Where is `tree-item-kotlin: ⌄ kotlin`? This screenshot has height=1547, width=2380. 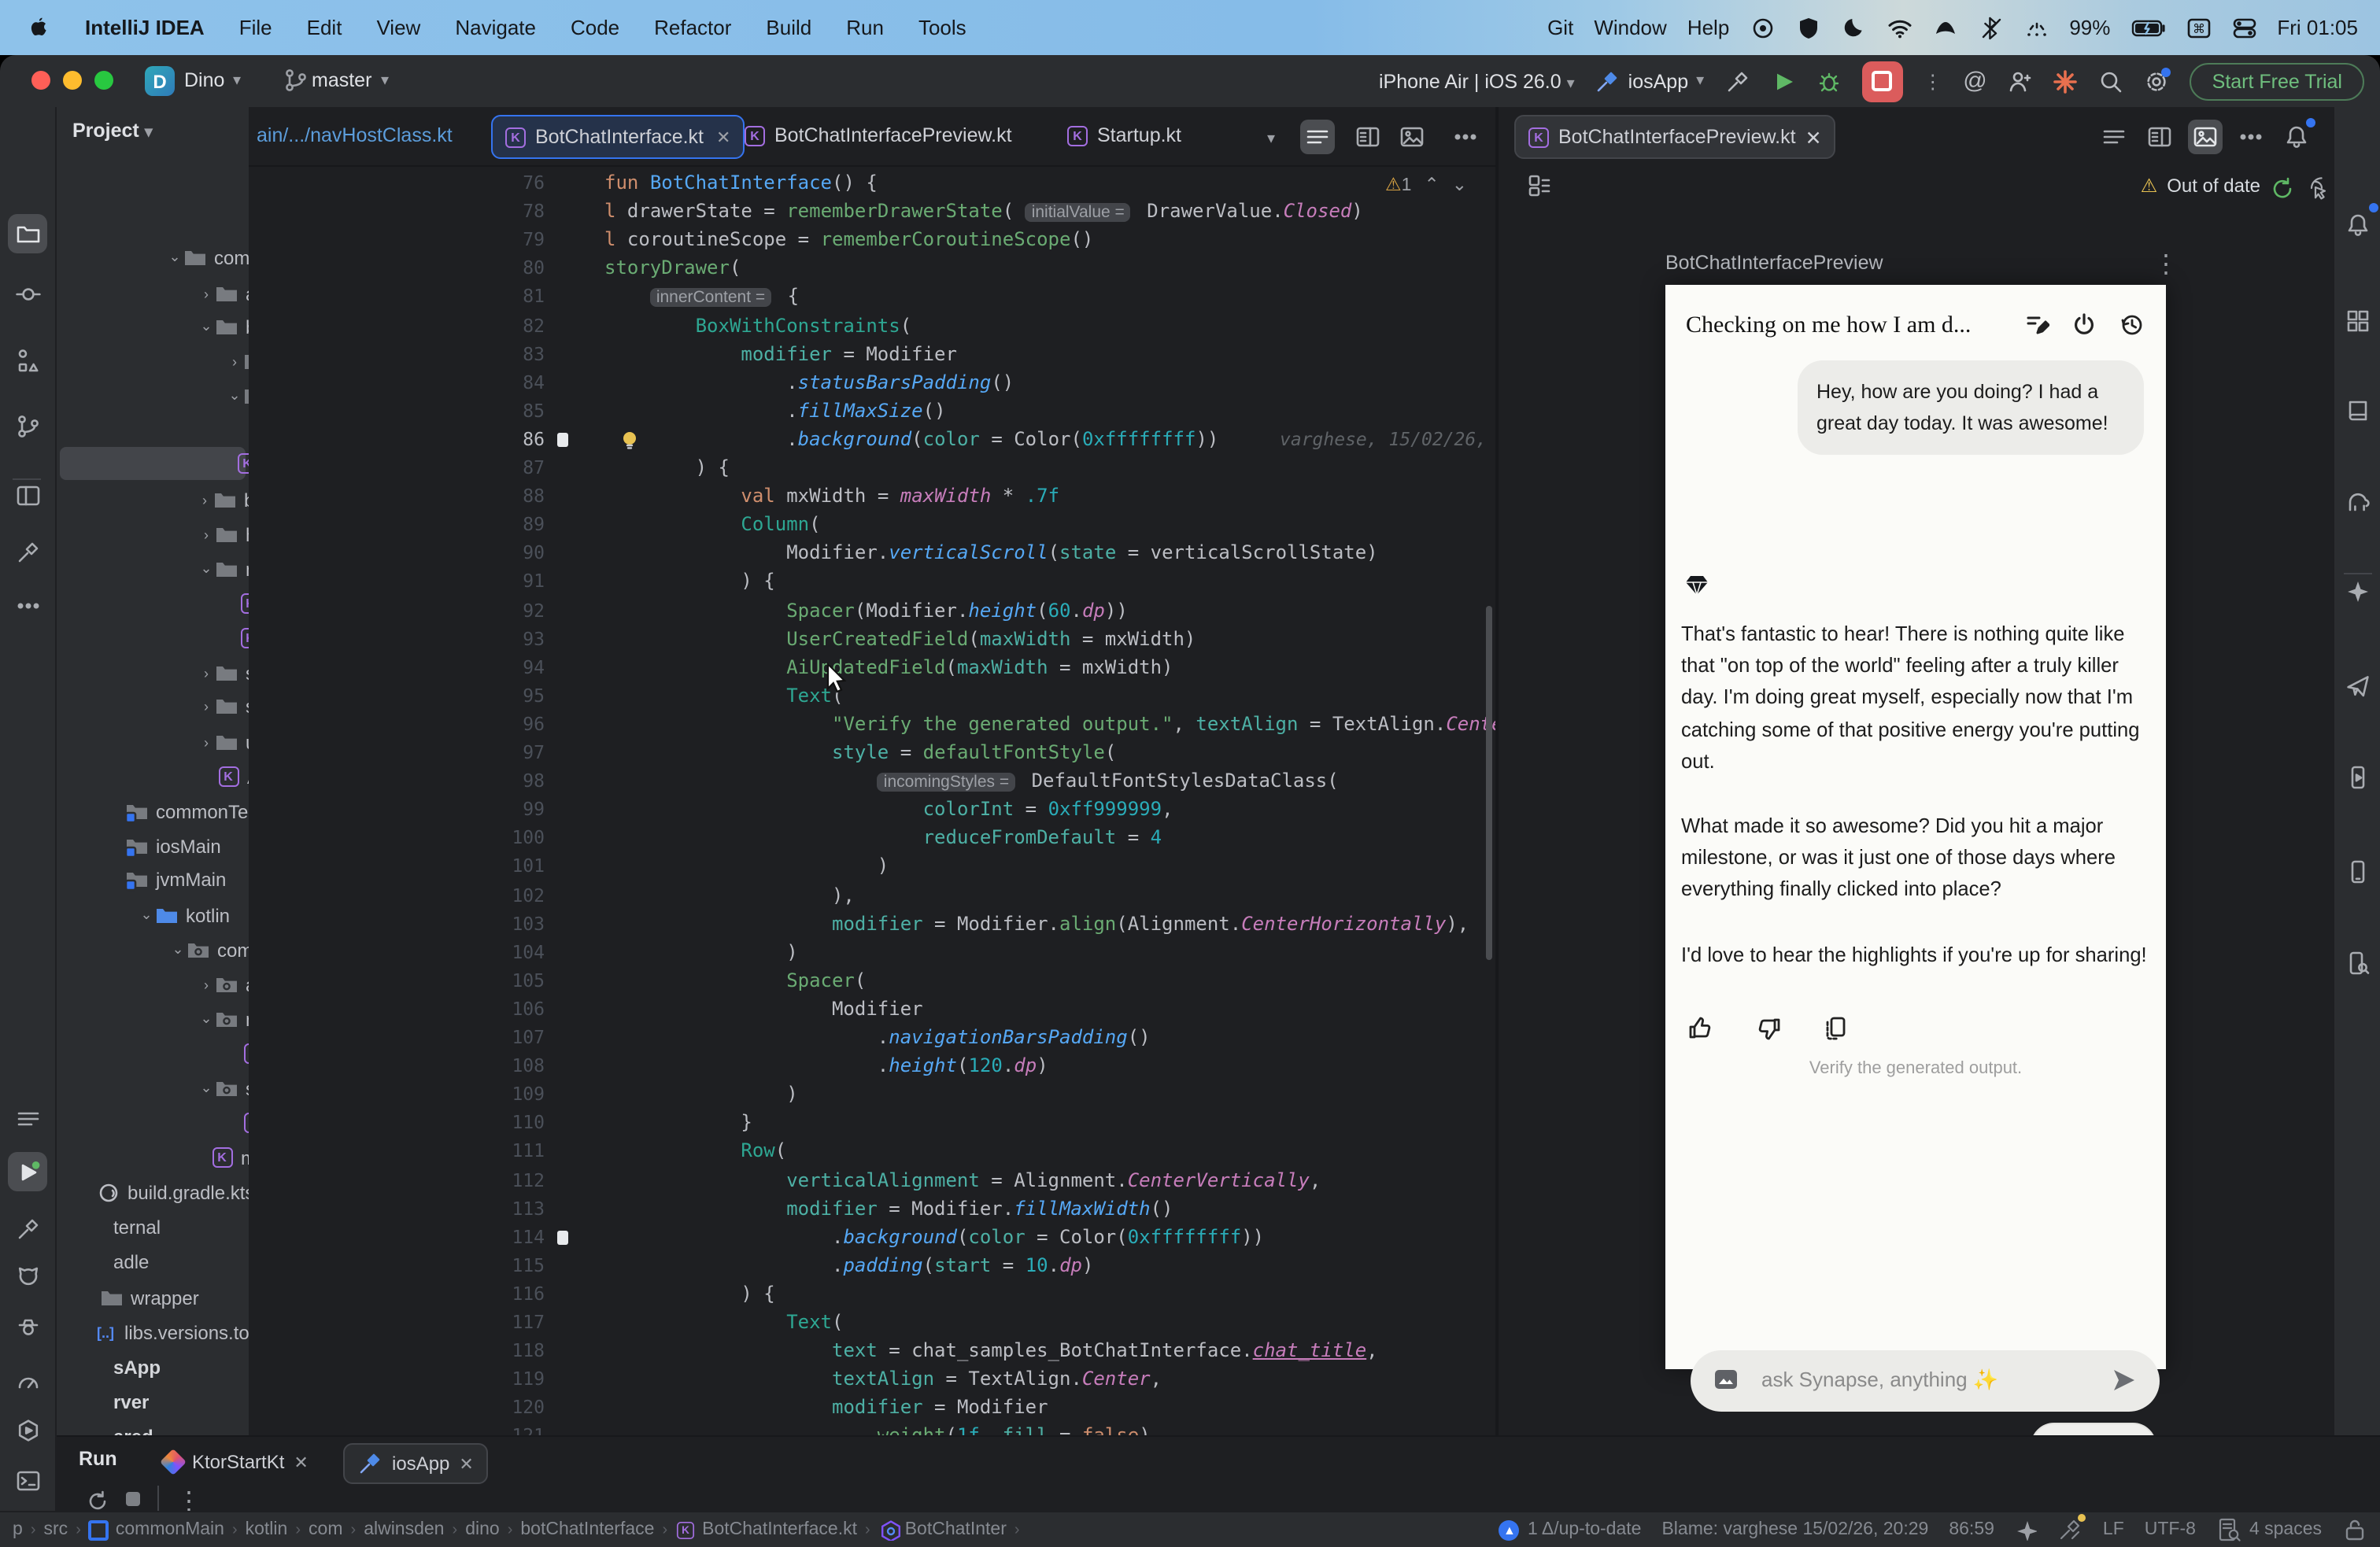
tree-item-kotlin: ⌄ kotlin is located at coordinates (184, 915).